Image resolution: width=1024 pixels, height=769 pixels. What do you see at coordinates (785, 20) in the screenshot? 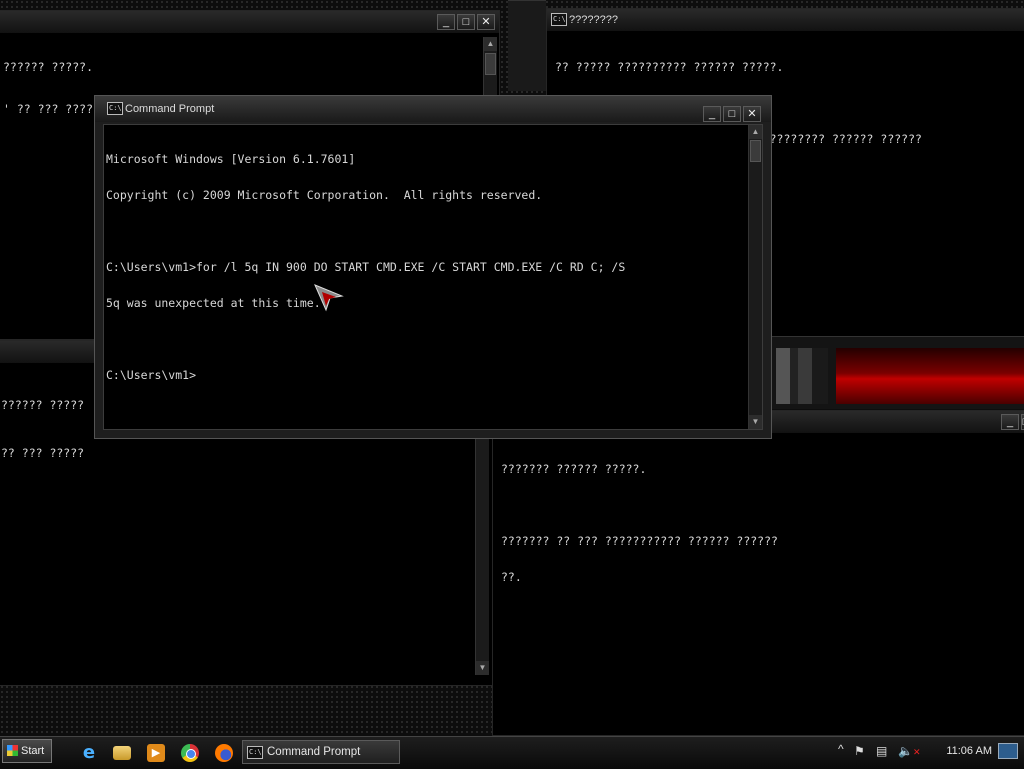
I see `title-bar: C:\ ????????` at bounding box center [785, 20].